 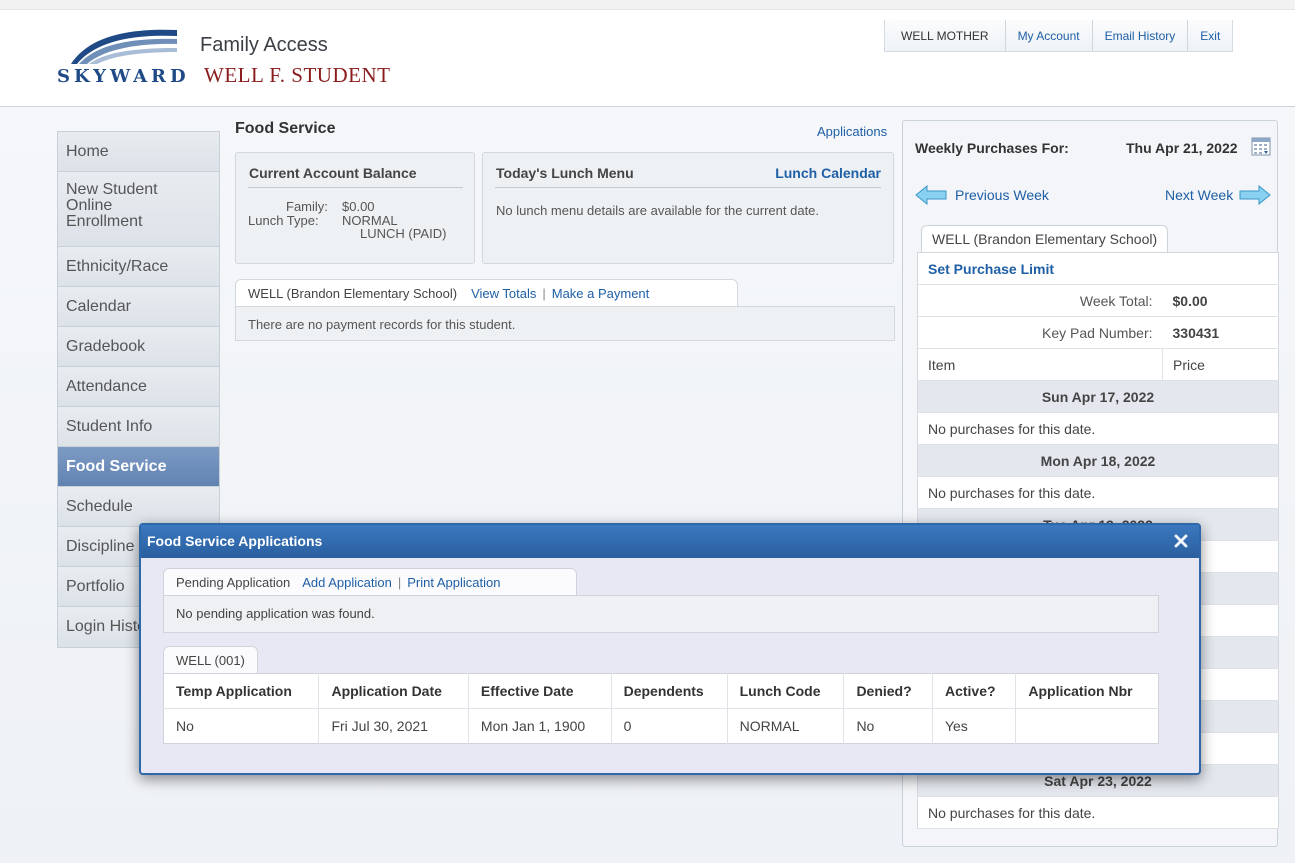 I want to click on view-totals-link: View Totals, so click(x=503, y=293).